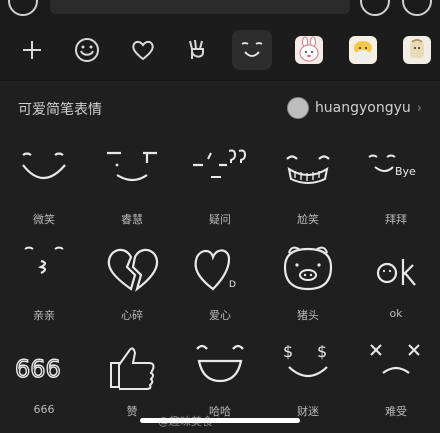 The image size is (440, 433). I want to click on sticker-cell: 666 666, so click(44, 377).